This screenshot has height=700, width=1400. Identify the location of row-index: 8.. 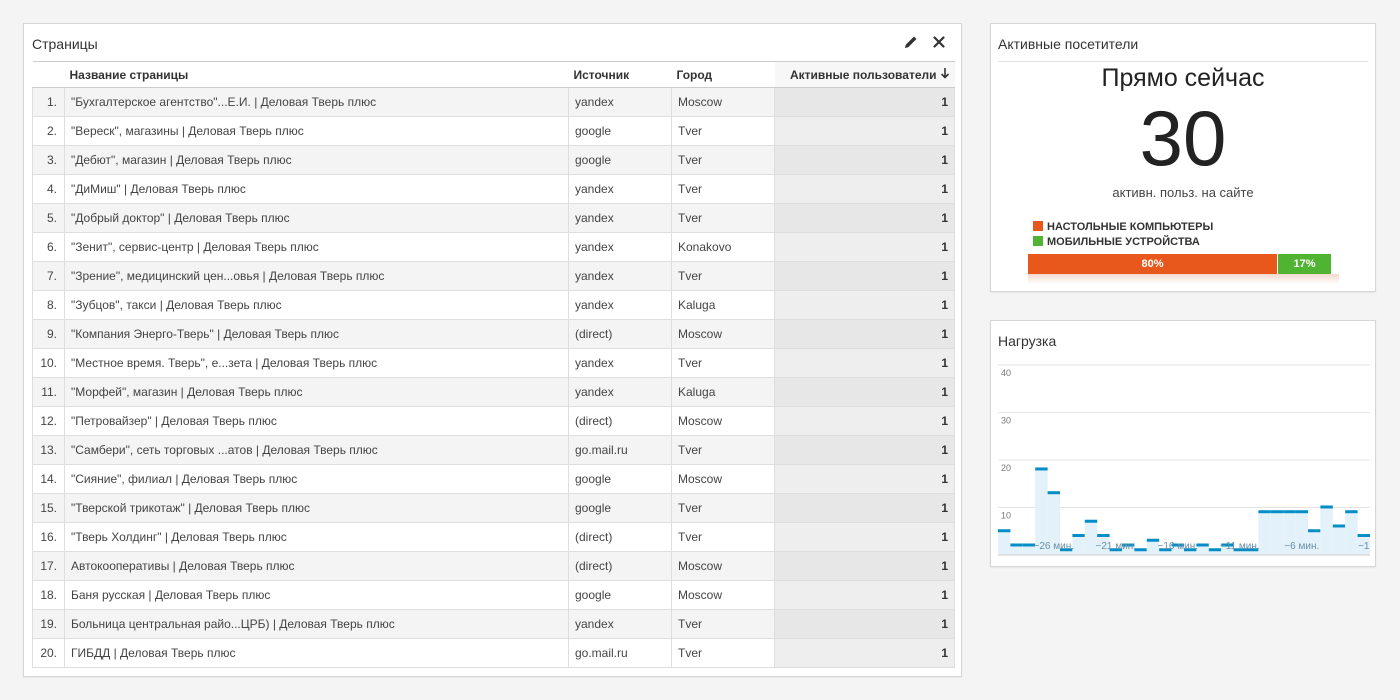
(48, 305).